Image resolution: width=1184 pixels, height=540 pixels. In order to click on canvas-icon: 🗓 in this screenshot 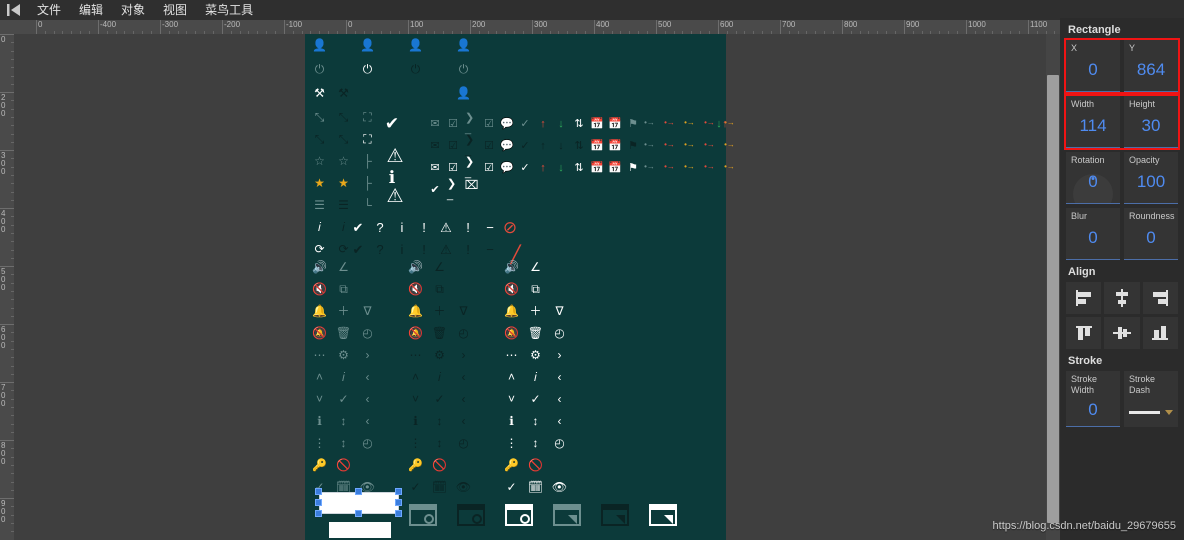, I will do `click(535, 486)`.